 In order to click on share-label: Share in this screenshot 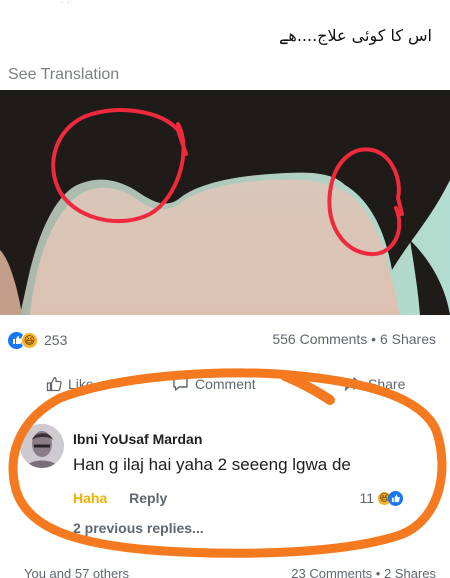, I will do `click(387, 384)`.